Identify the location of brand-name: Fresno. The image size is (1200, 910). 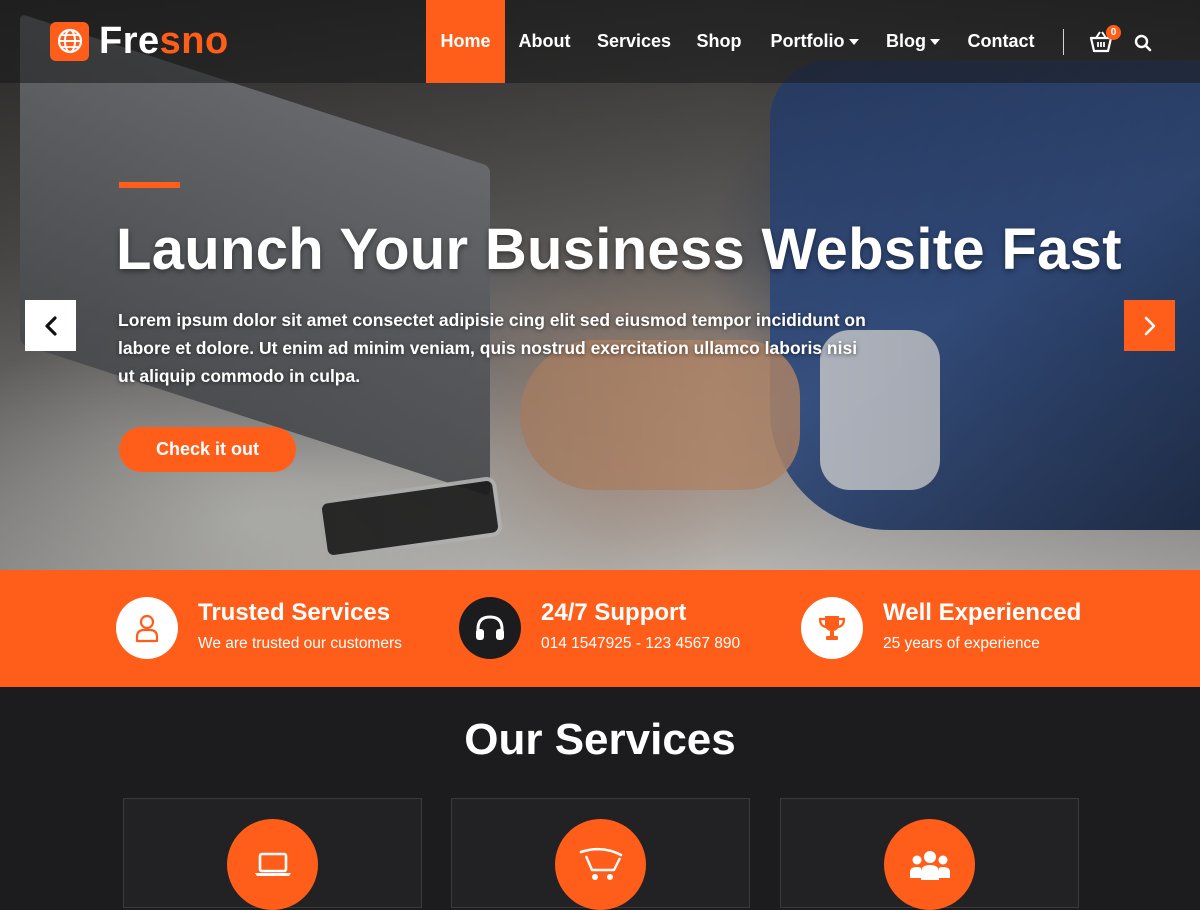
(164, 41).